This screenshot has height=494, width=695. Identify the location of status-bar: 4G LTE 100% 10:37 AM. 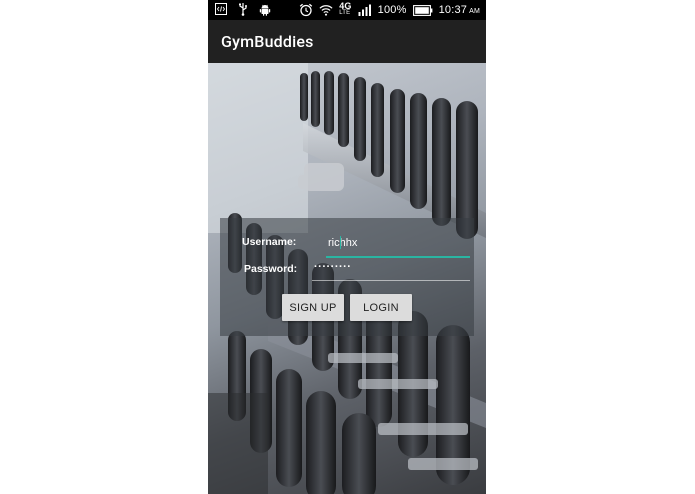
(347, 10).